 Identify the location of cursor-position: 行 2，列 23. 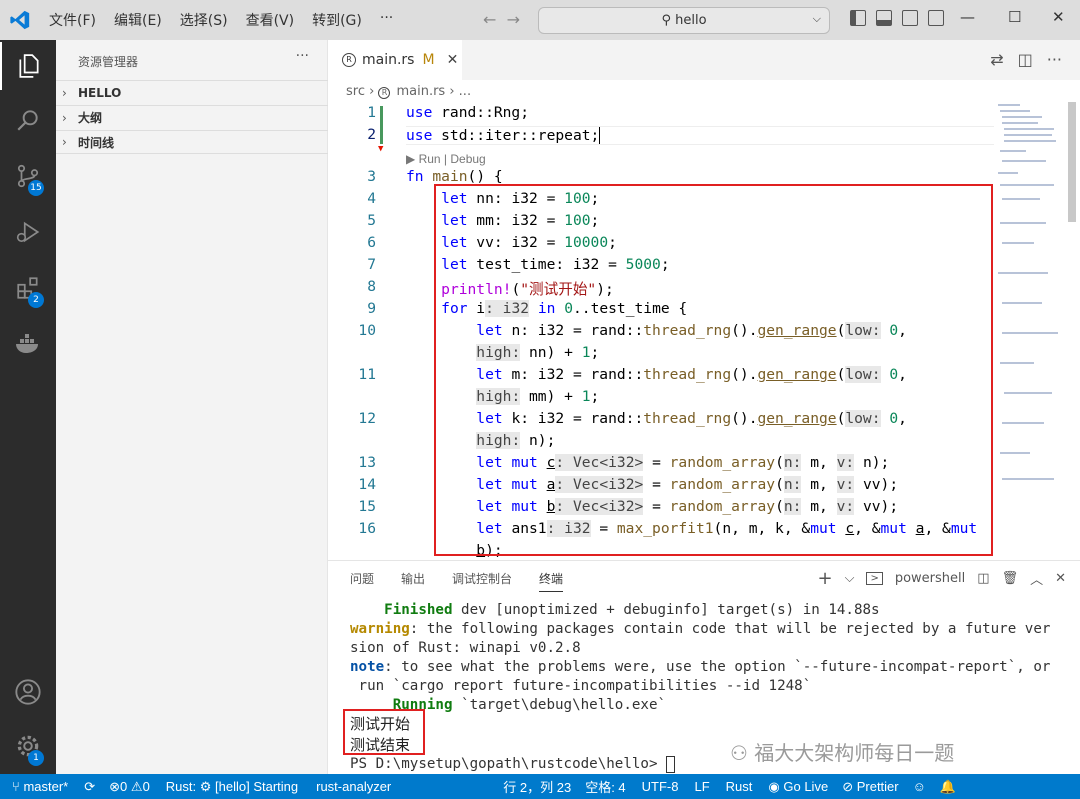
(537, 786).